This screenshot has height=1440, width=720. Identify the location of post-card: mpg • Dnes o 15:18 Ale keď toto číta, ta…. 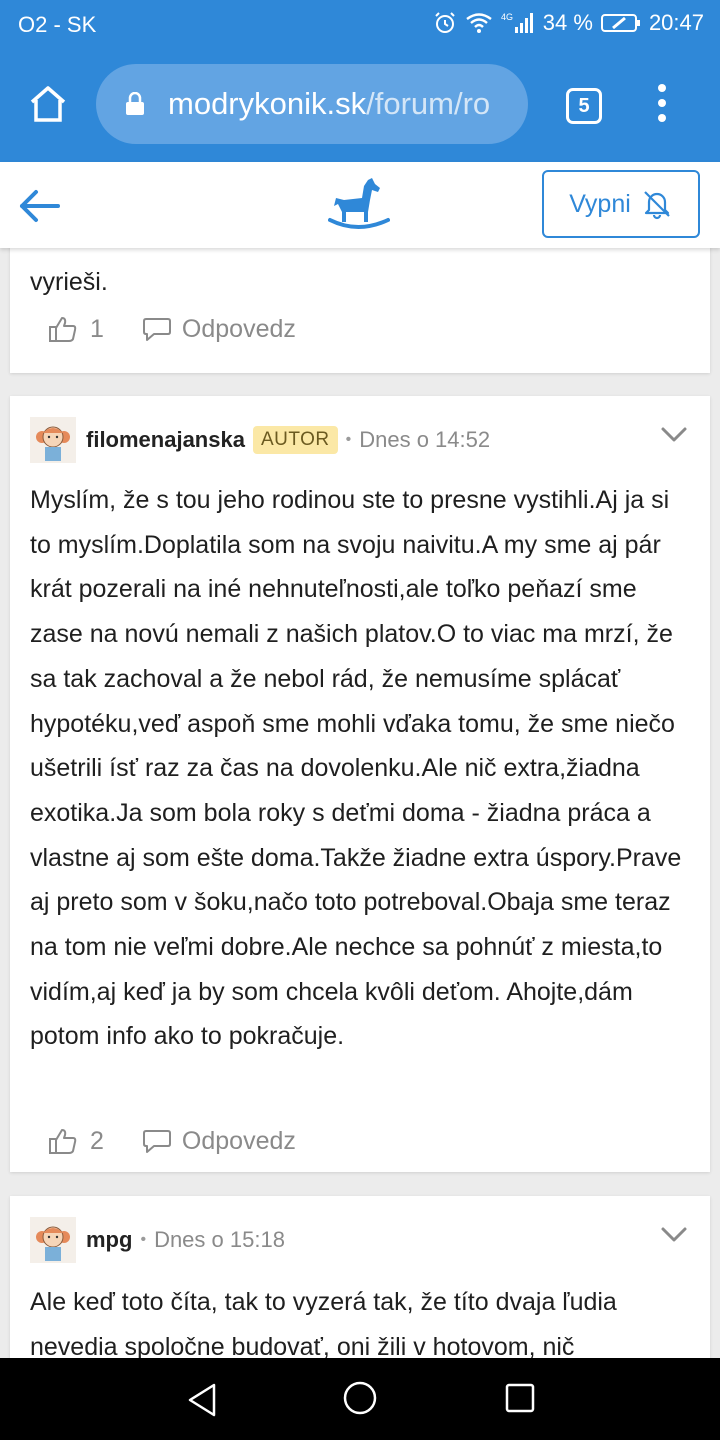
(360, 1277).